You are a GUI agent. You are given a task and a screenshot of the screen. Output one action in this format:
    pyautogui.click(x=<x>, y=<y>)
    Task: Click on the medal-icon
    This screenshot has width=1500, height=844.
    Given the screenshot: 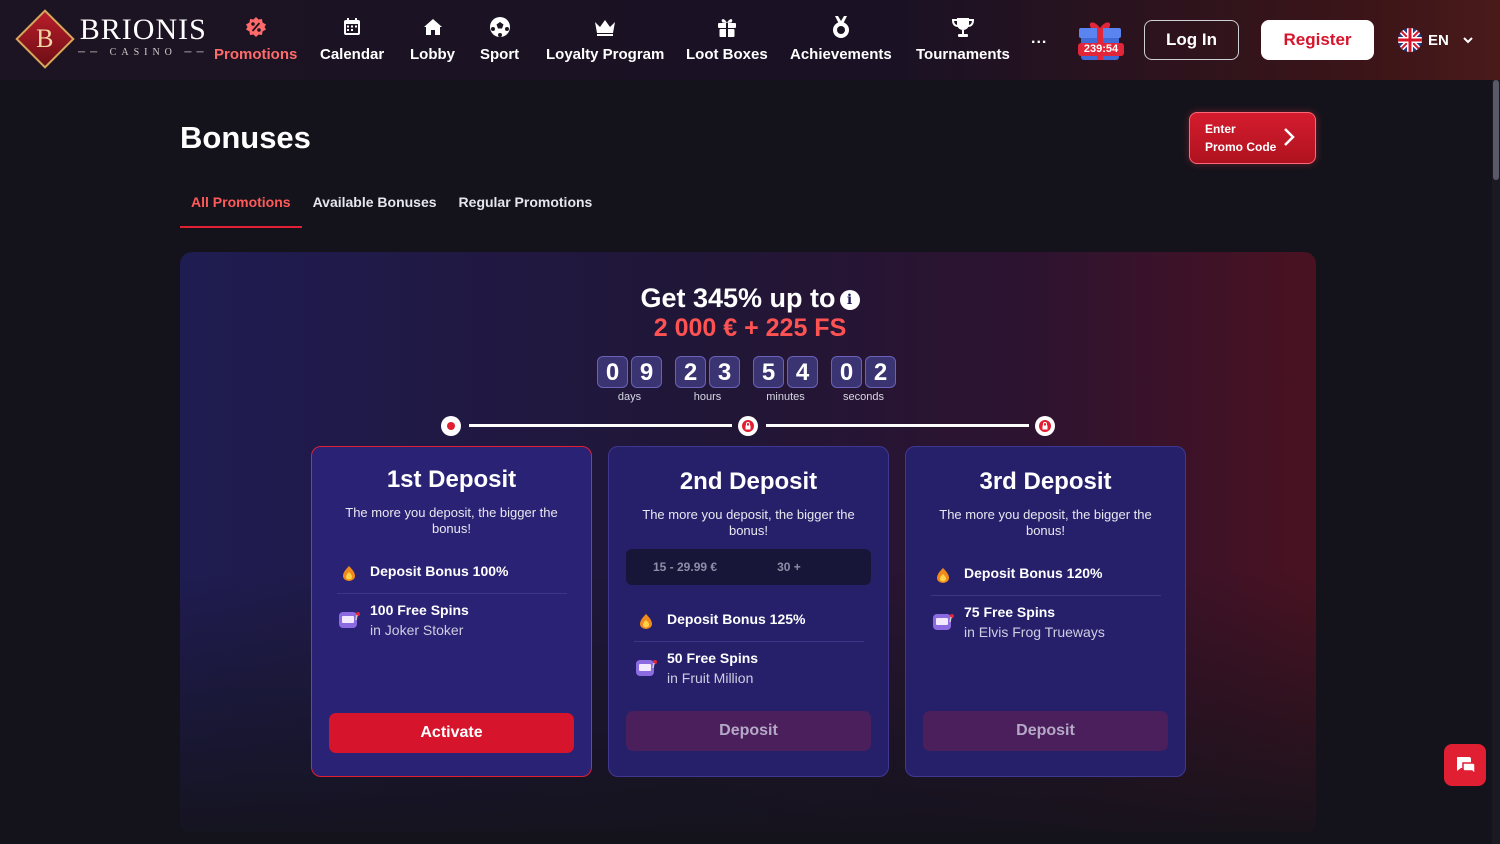 What is the action you would take?
    pyautogui.click(x=841, y=27)
    